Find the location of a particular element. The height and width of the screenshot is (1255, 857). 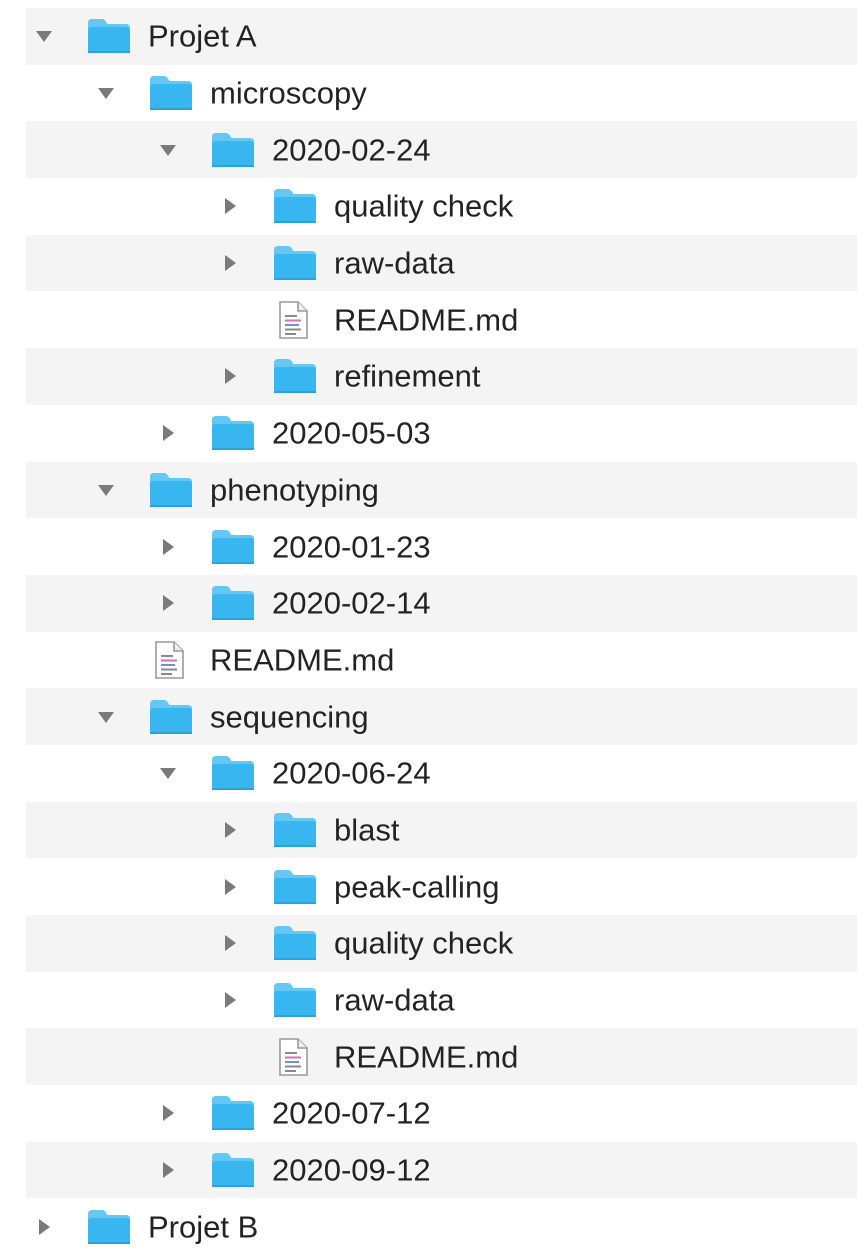

tree-item-label: sequencing is located at coordinates (289, 717).